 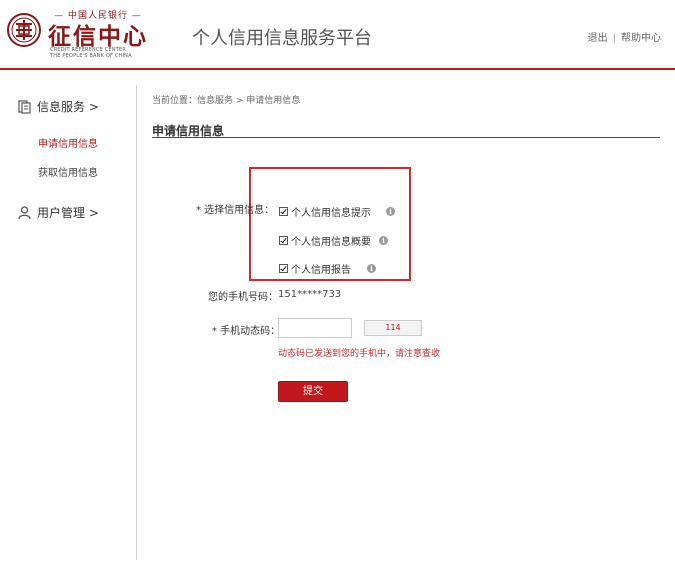 I want to click on sidebar-item-label: 信息服务 >, so click(x=68, y=107).